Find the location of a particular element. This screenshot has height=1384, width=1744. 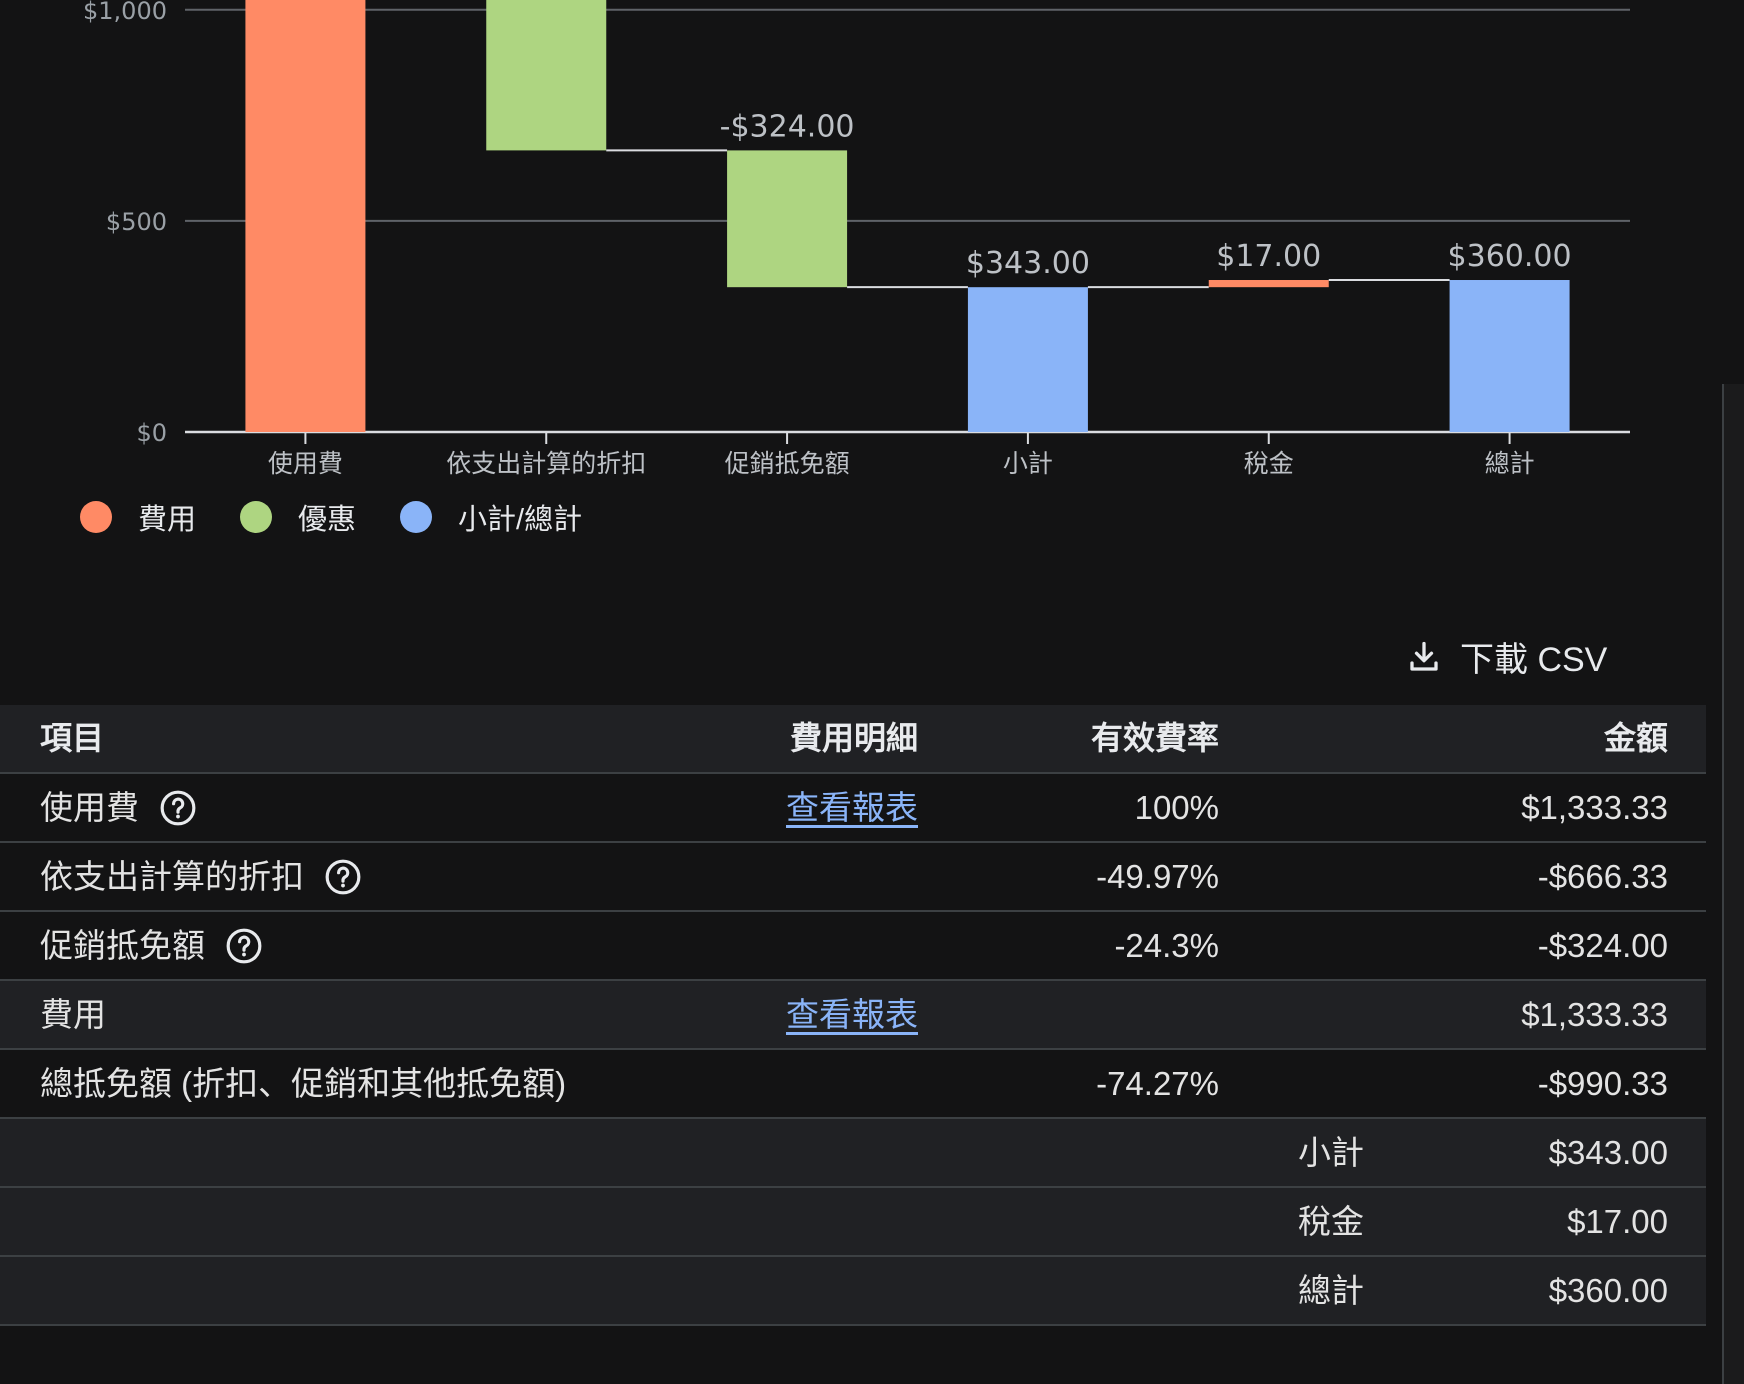

row-item: 使用費 is located at coordinates (118, 807).